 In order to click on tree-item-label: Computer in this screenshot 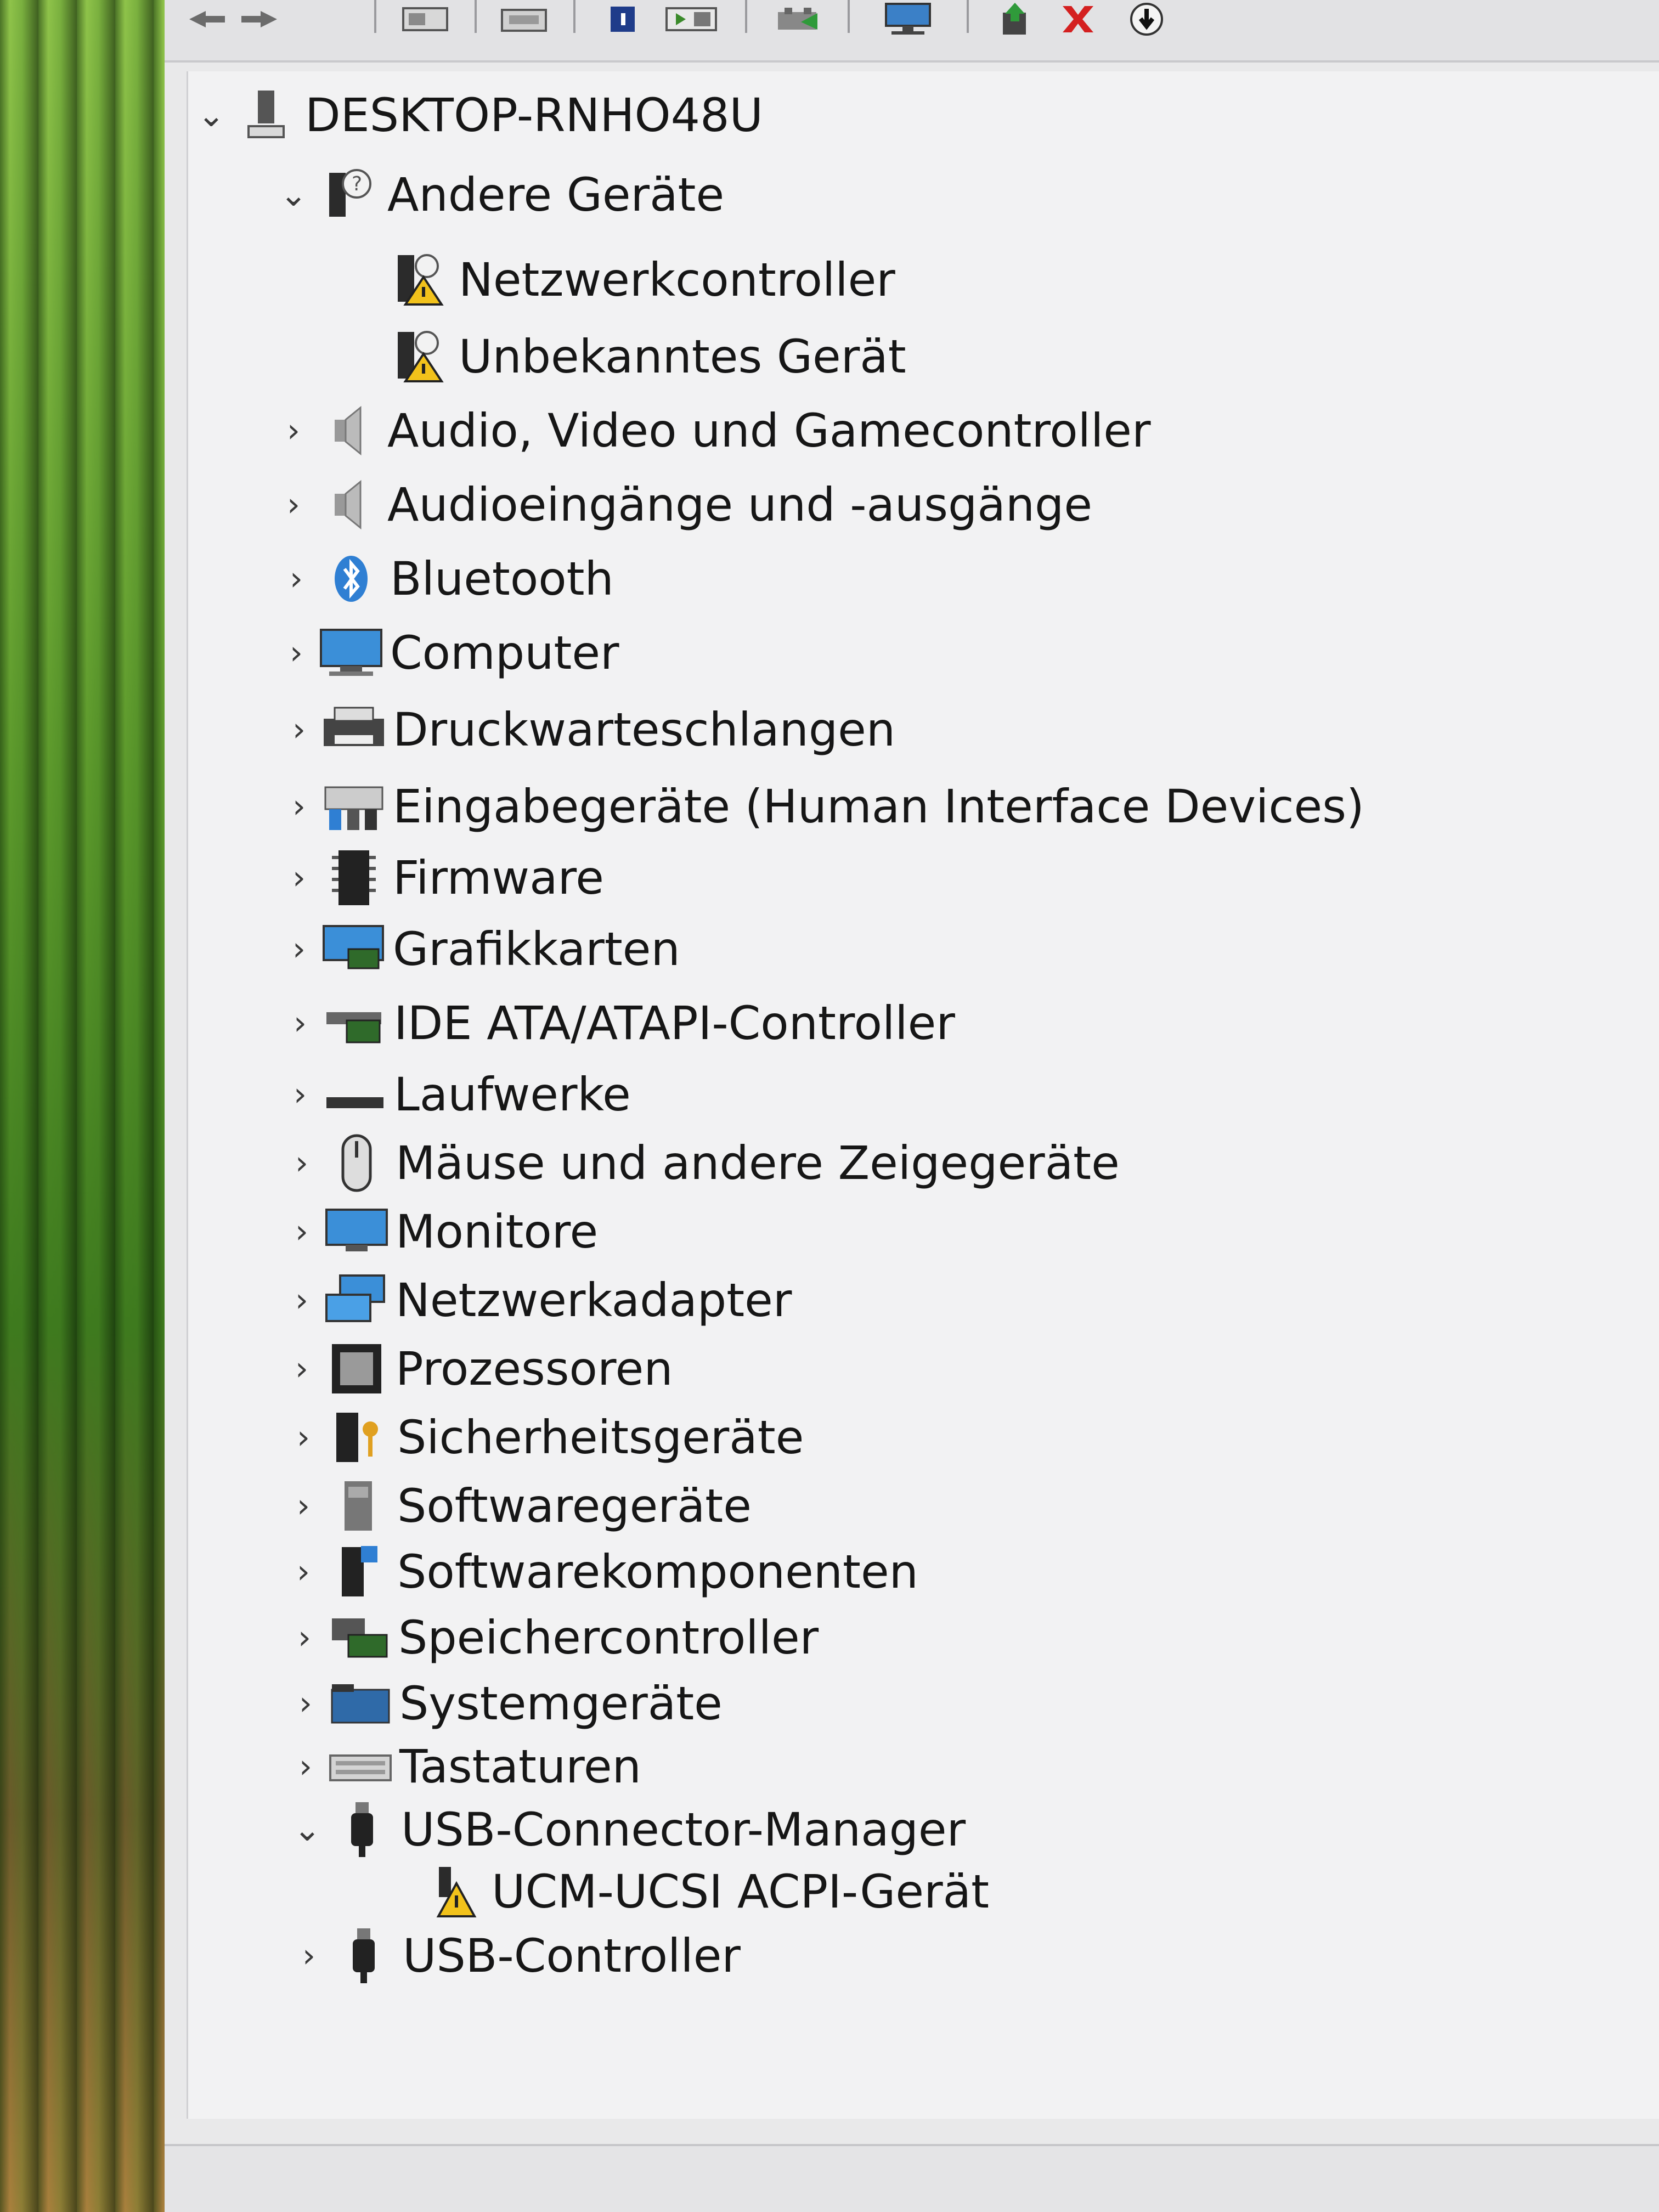, I will do `click(504, 653)`.